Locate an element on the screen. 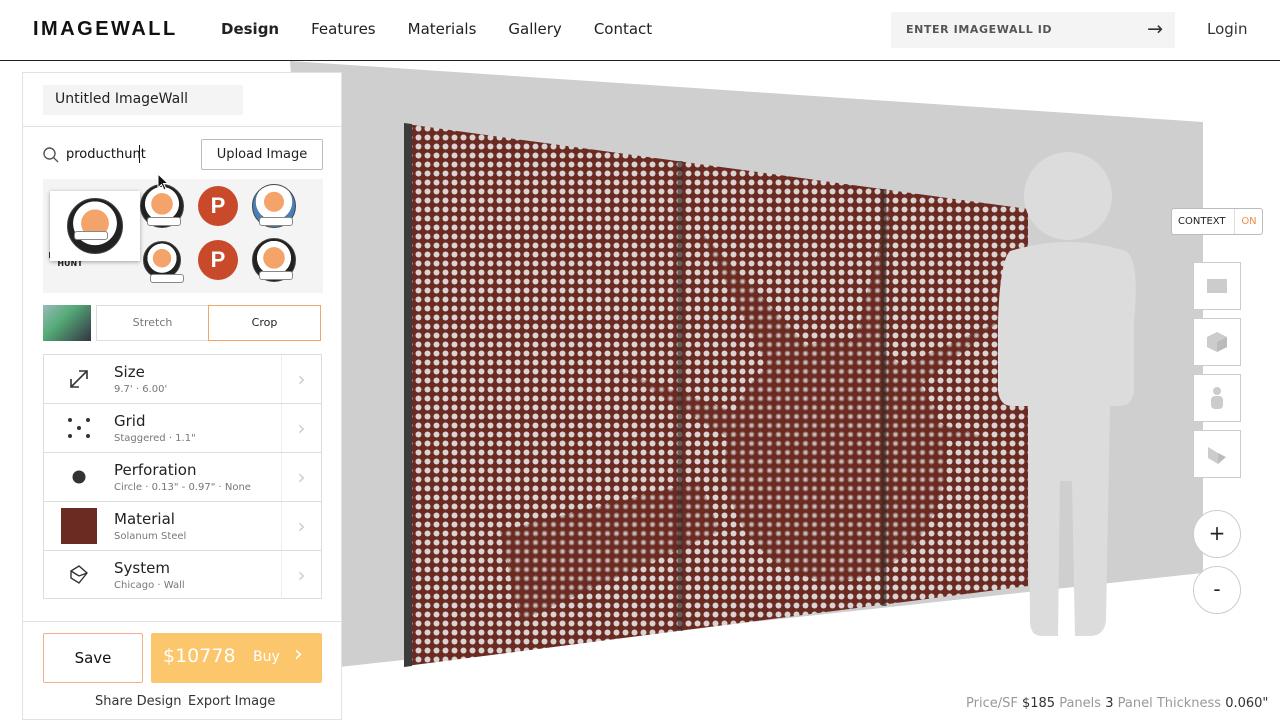  system-title: System is located at coordinates (142, 568).